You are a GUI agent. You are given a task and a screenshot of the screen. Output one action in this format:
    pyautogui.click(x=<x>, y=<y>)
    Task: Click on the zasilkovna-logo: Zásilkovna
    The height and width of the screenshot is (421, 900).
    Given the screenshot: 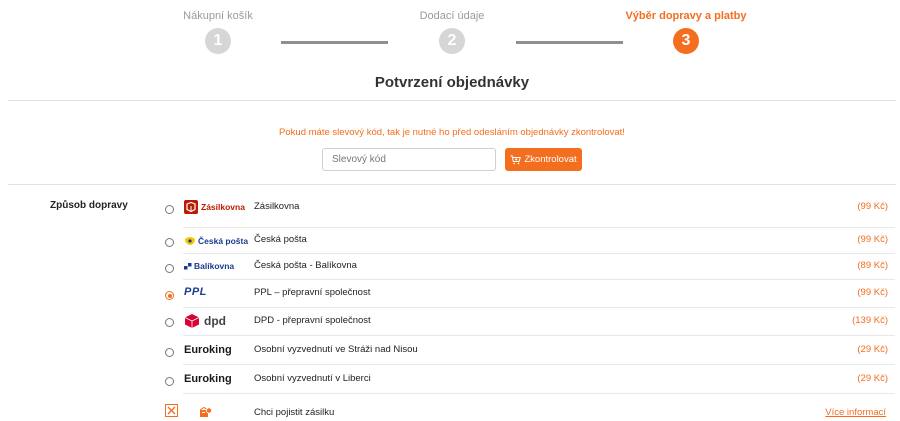 What is the action you would take?
    pyautogui.click(x=214, y=207)
    